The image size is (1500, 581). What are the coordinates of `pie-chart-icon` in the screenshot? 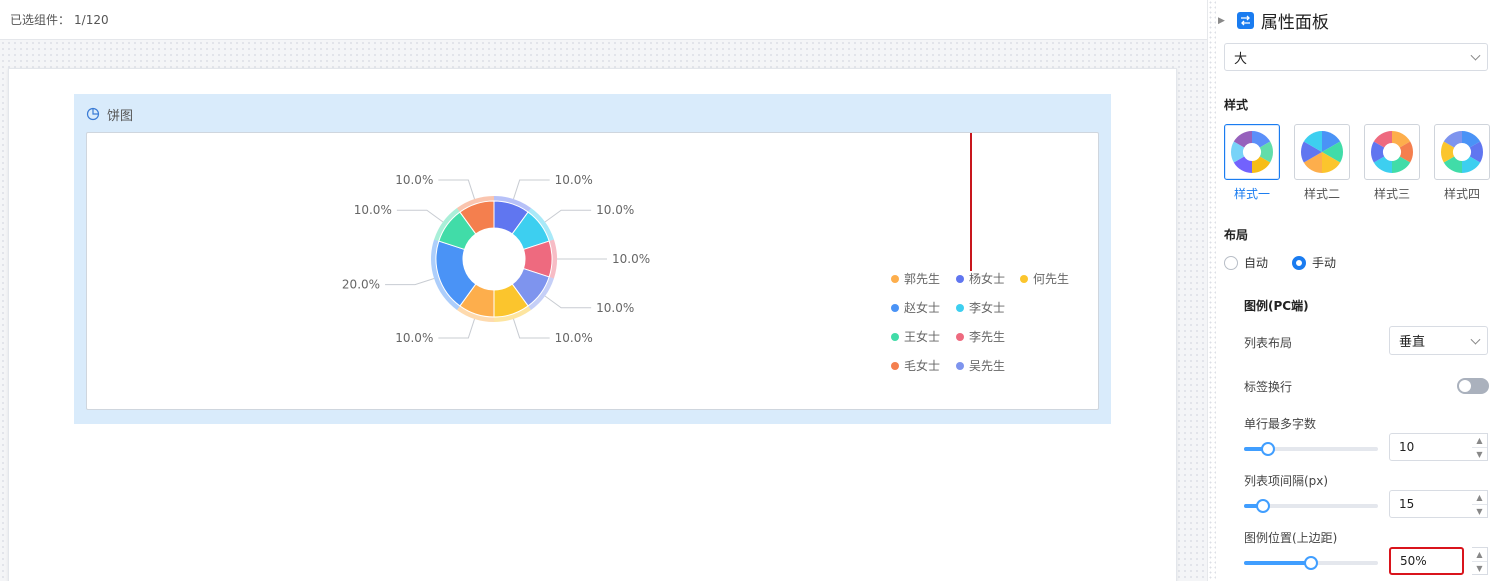 It's located at (93, 114).